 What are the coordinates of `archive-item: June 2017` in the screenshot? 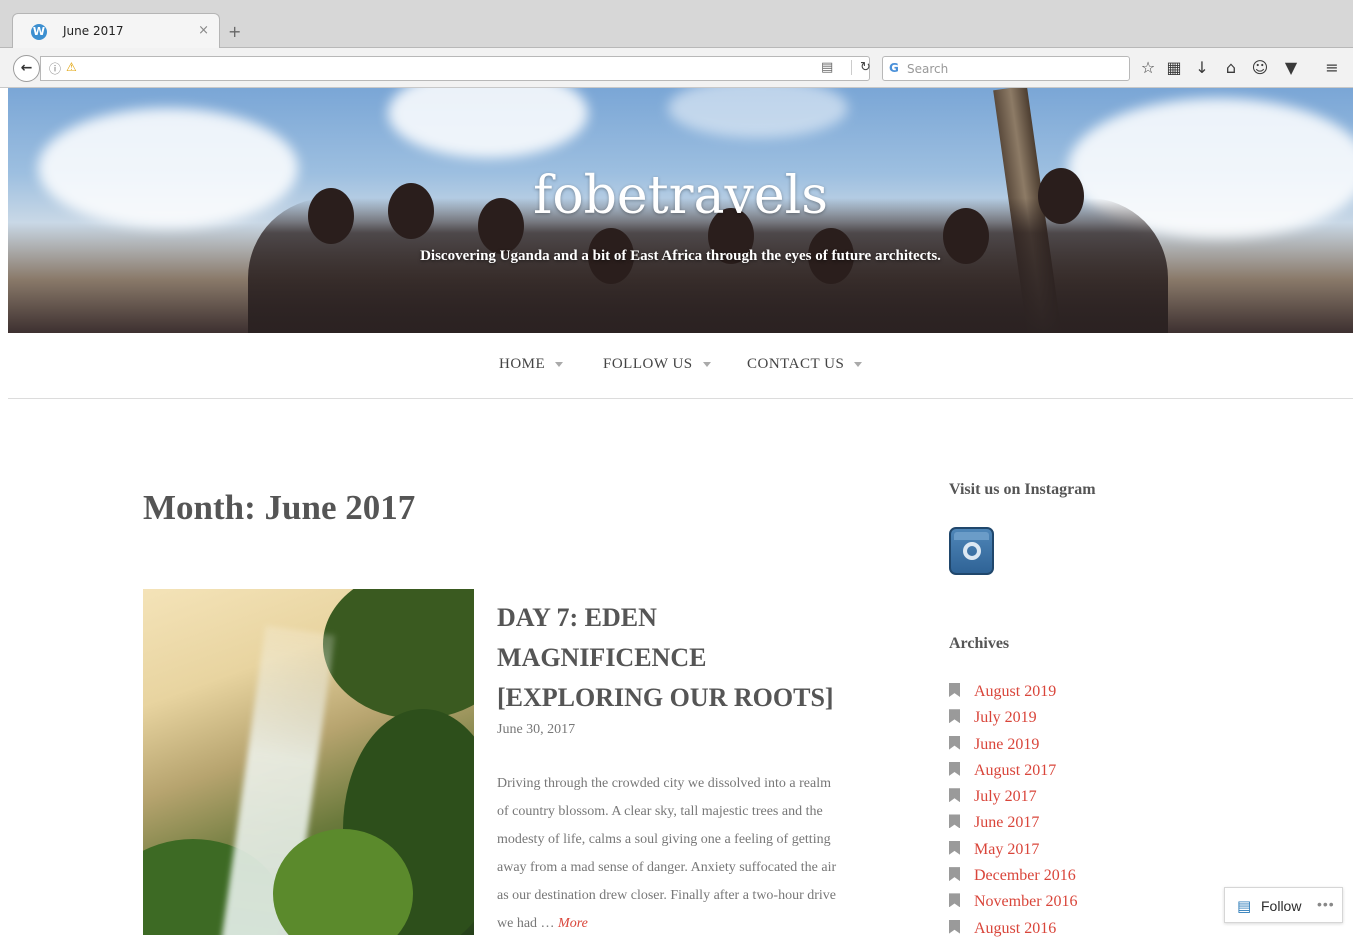 It's located at (1013, 827).